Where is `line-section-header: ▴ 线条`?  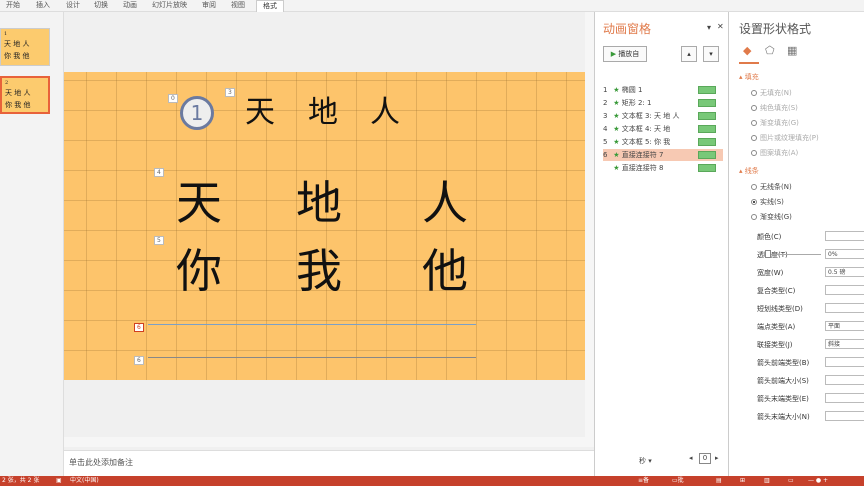 line-section-header: ▴ 线条 is located at coordinates (749, 171).